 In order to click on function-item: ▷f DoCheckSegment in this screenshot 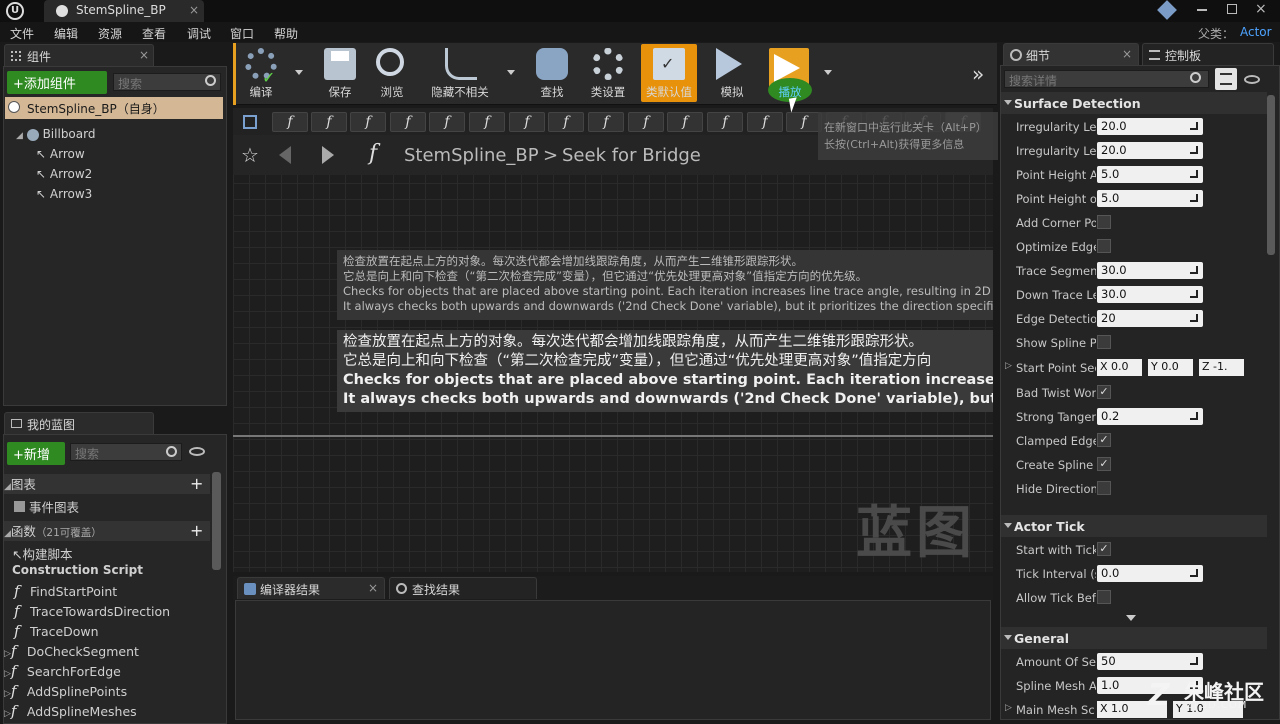, I will do `click(107, 652)`.